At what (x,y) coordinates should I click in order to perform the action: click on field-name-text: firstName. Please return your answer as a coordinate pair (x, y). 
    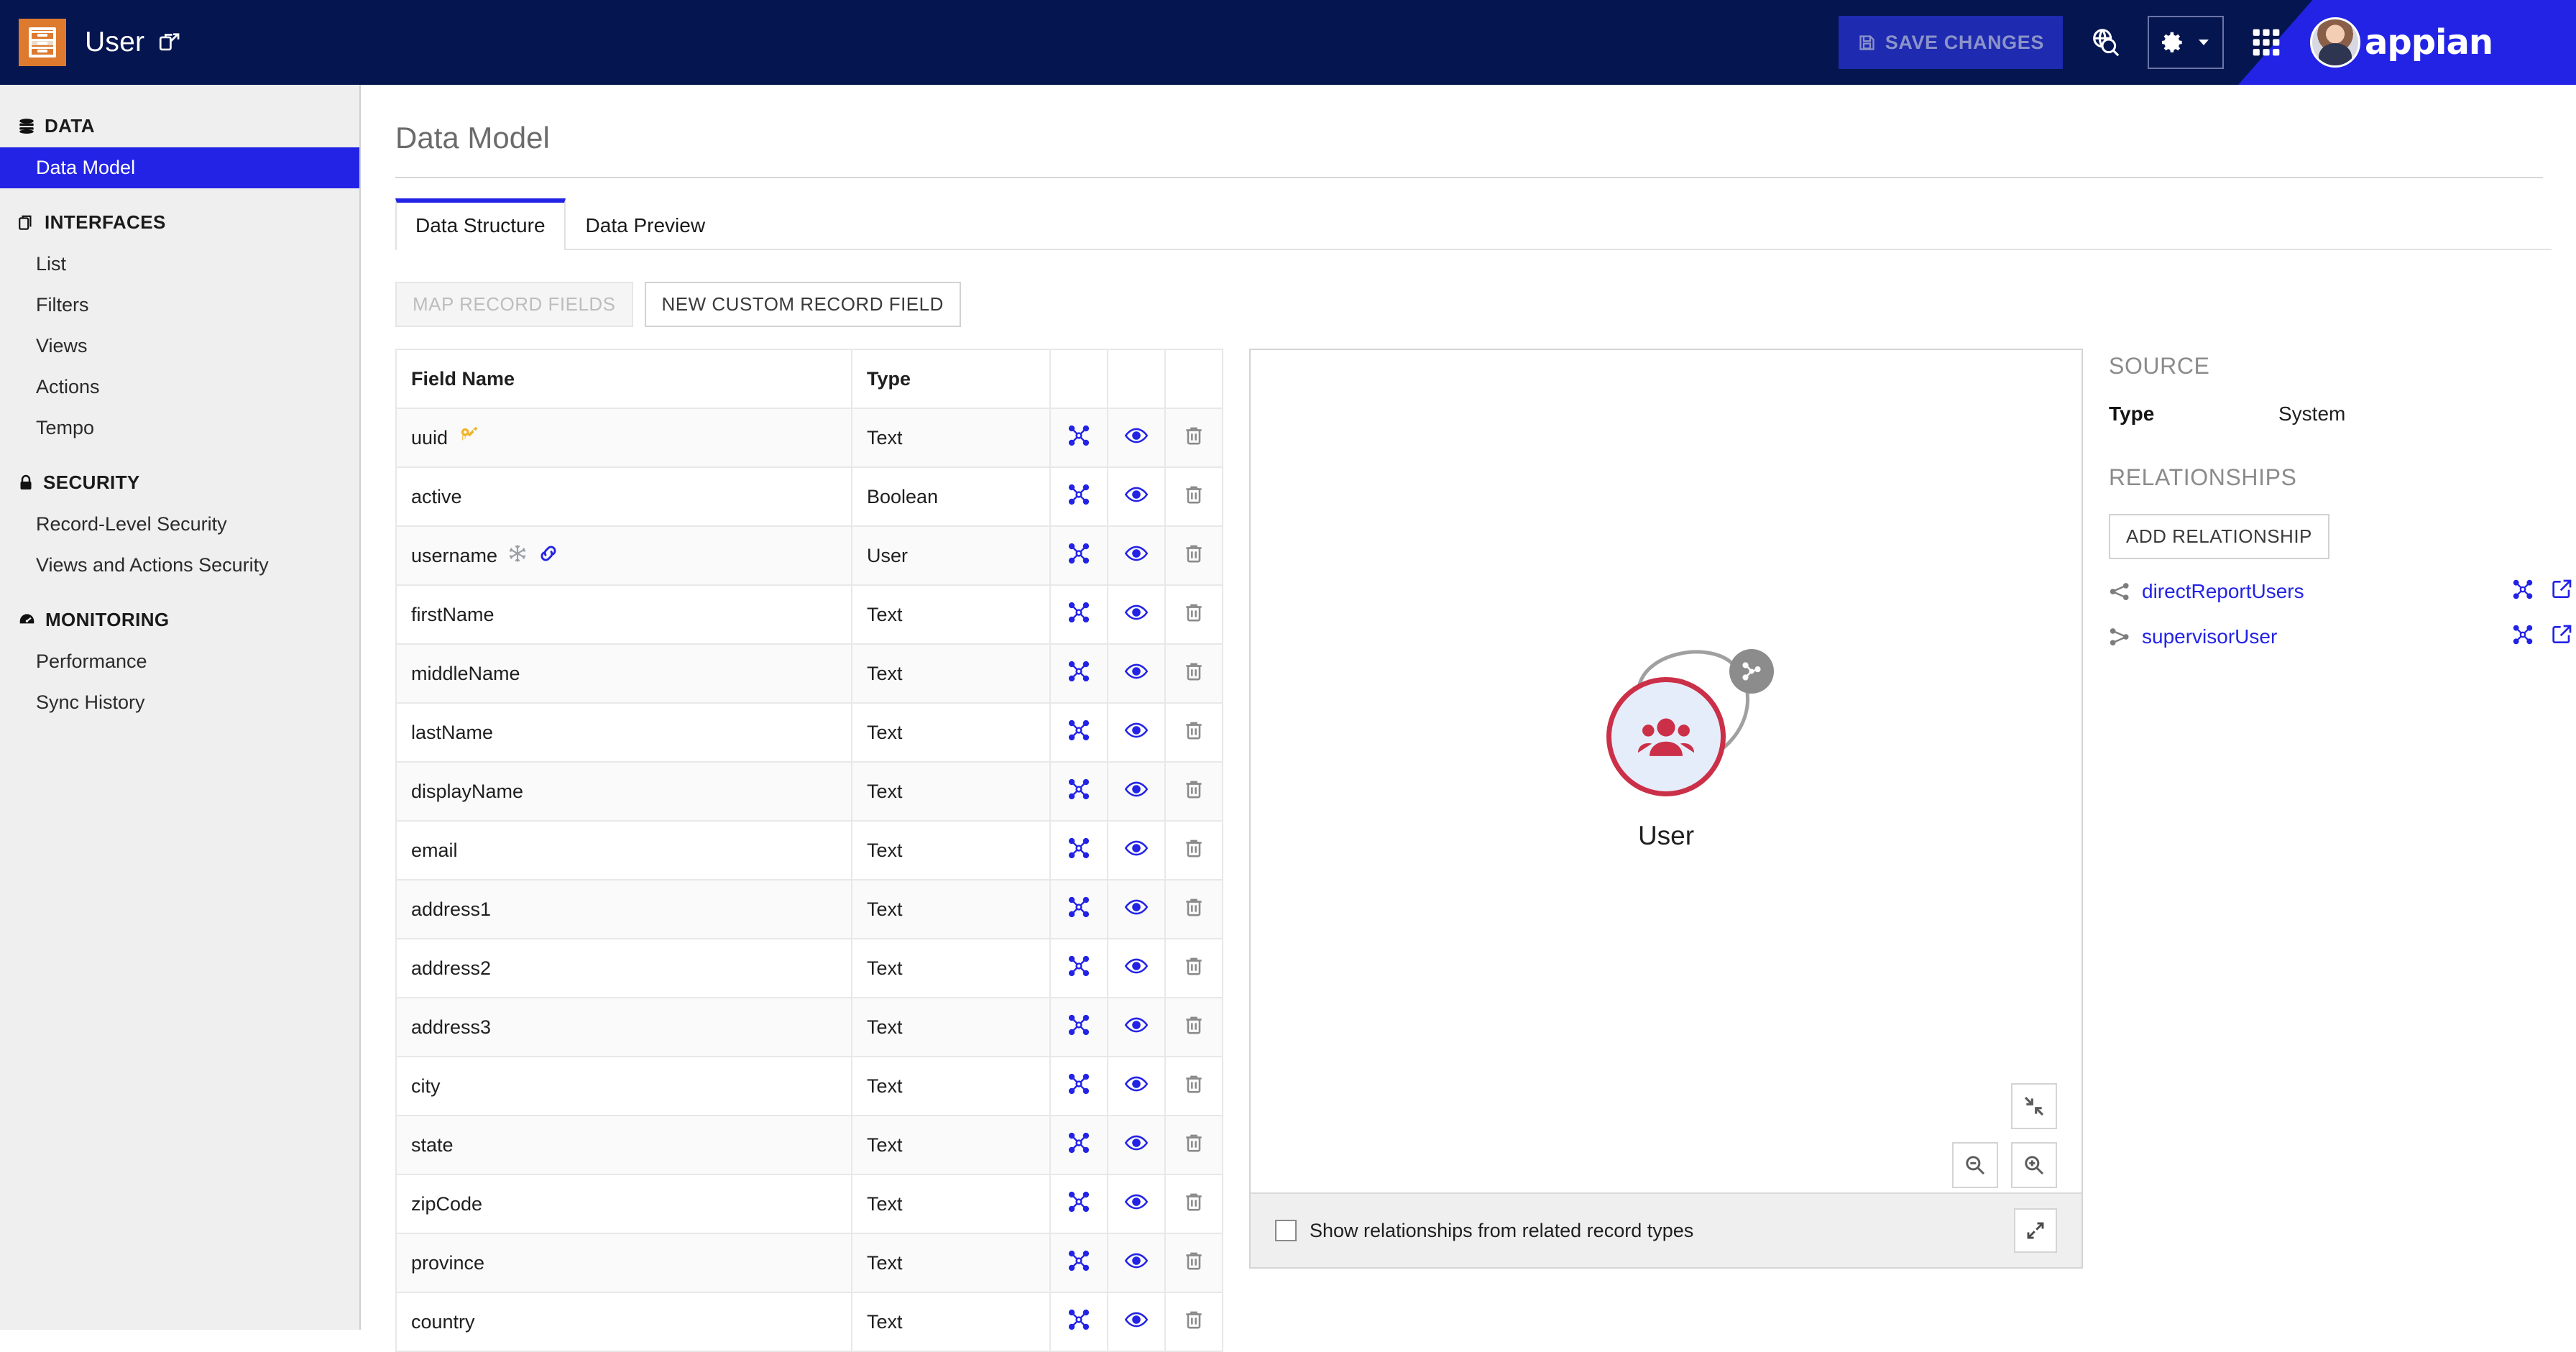
    Looking at the image, I should click on (452, 614).